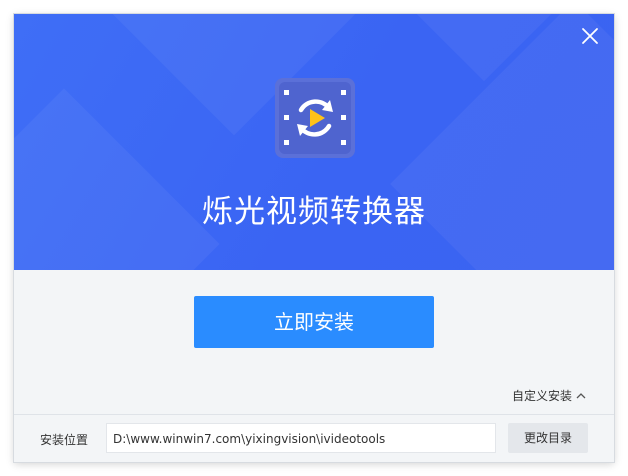 The width and height of the screenshot is (628, 476). Describe the element at coordinates (314, 212) in the screenshot. I see `app-title: 烁光视频转换器` at that location.